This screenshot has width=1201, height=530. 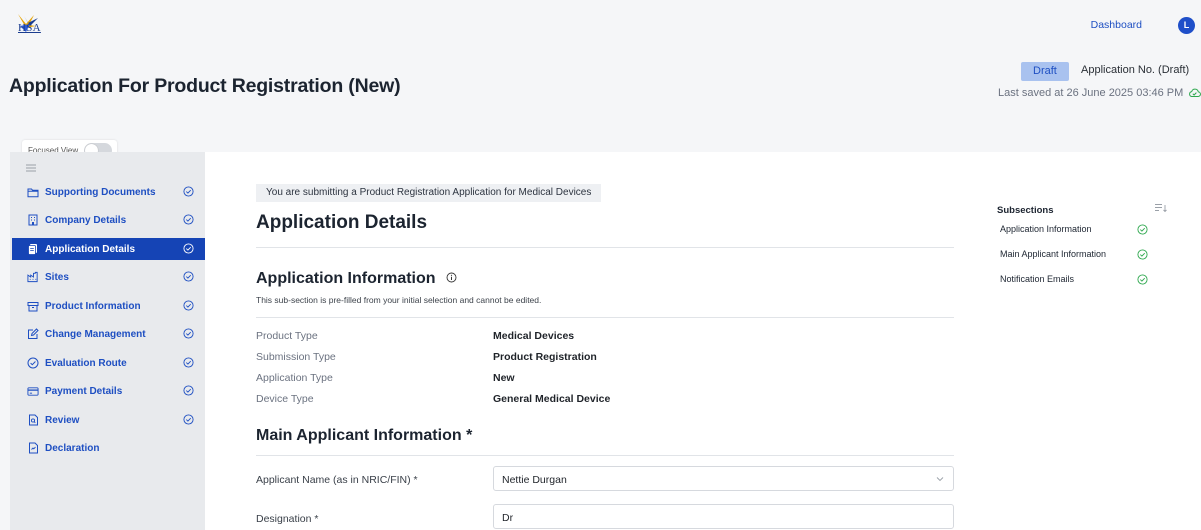 I want to click on device-type-label: Device Type, so click(x=285, y=399).